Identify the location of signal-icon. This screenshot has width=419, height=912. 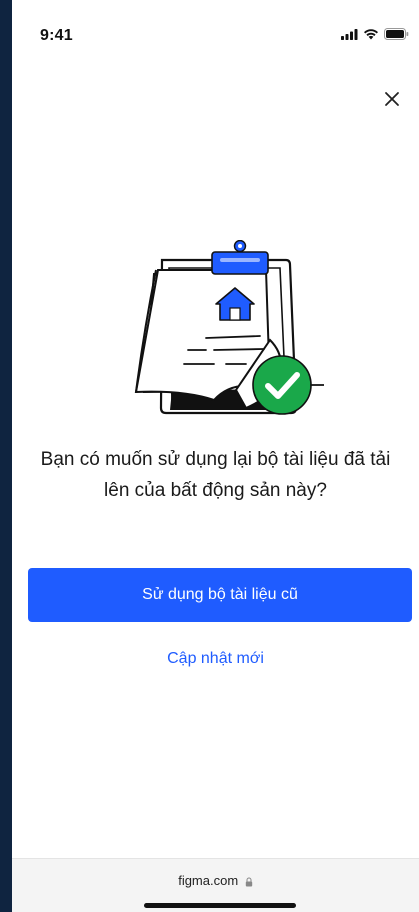
(349, 34).